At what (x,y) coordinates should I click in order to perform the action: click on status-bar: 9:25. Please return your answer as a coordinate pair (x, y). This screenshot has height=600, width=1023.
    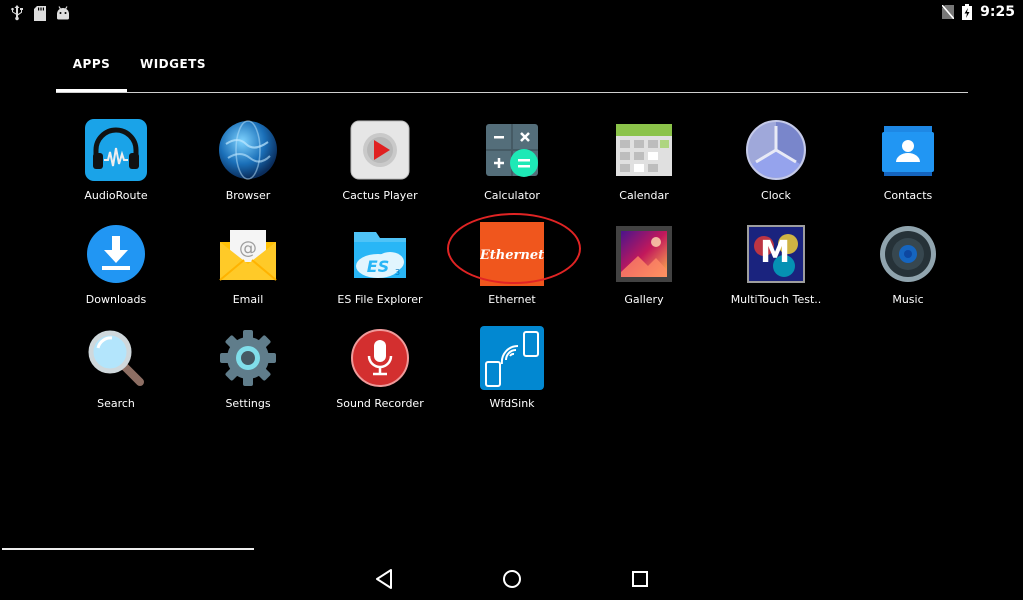
    Looking at the image, I should click on (511, 14).